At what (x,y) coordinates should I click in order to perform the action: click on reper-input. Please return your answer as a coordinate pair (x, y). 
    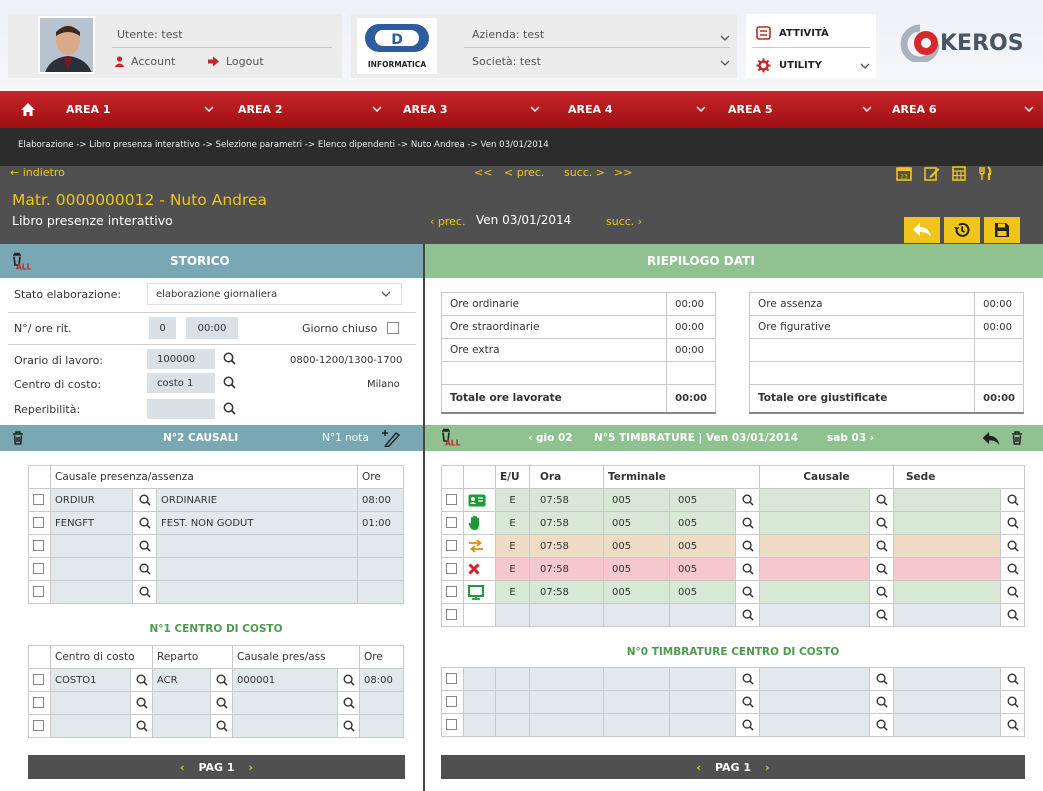
    Looking at the image, I should click on (181, 409).